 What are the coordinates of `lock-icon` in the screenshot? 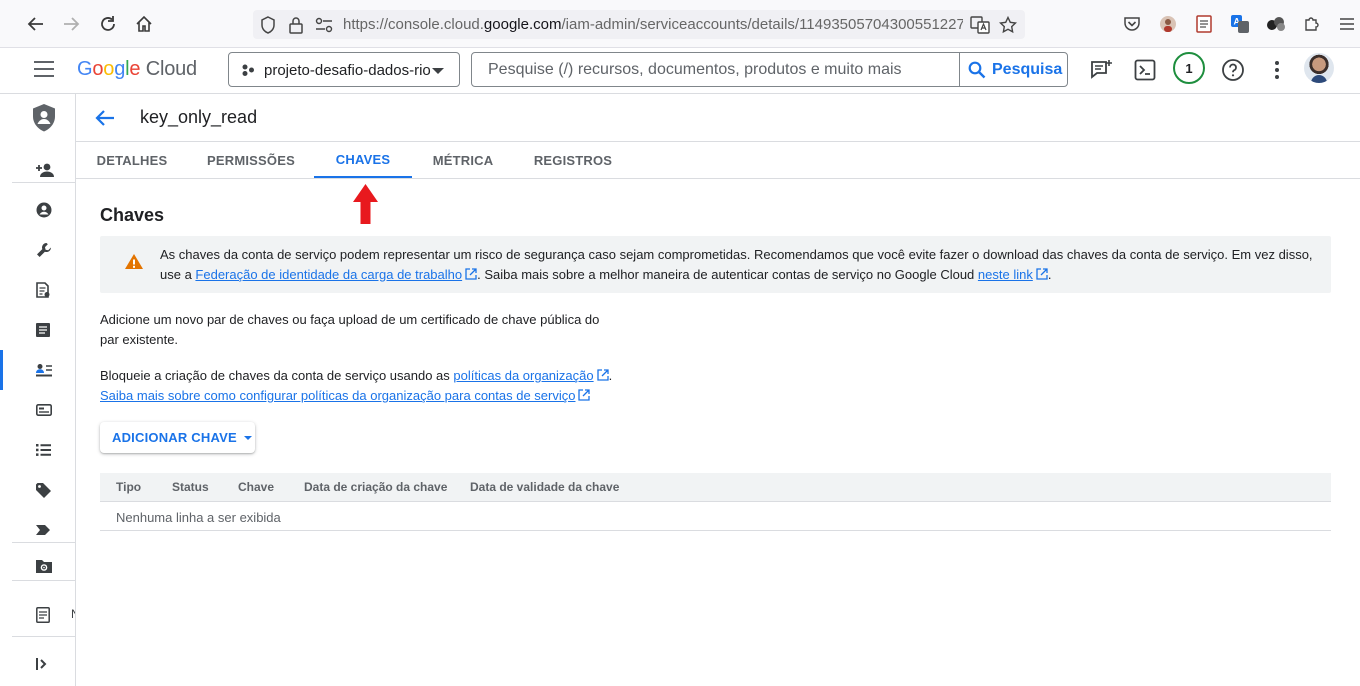 It's located at (296, 25).